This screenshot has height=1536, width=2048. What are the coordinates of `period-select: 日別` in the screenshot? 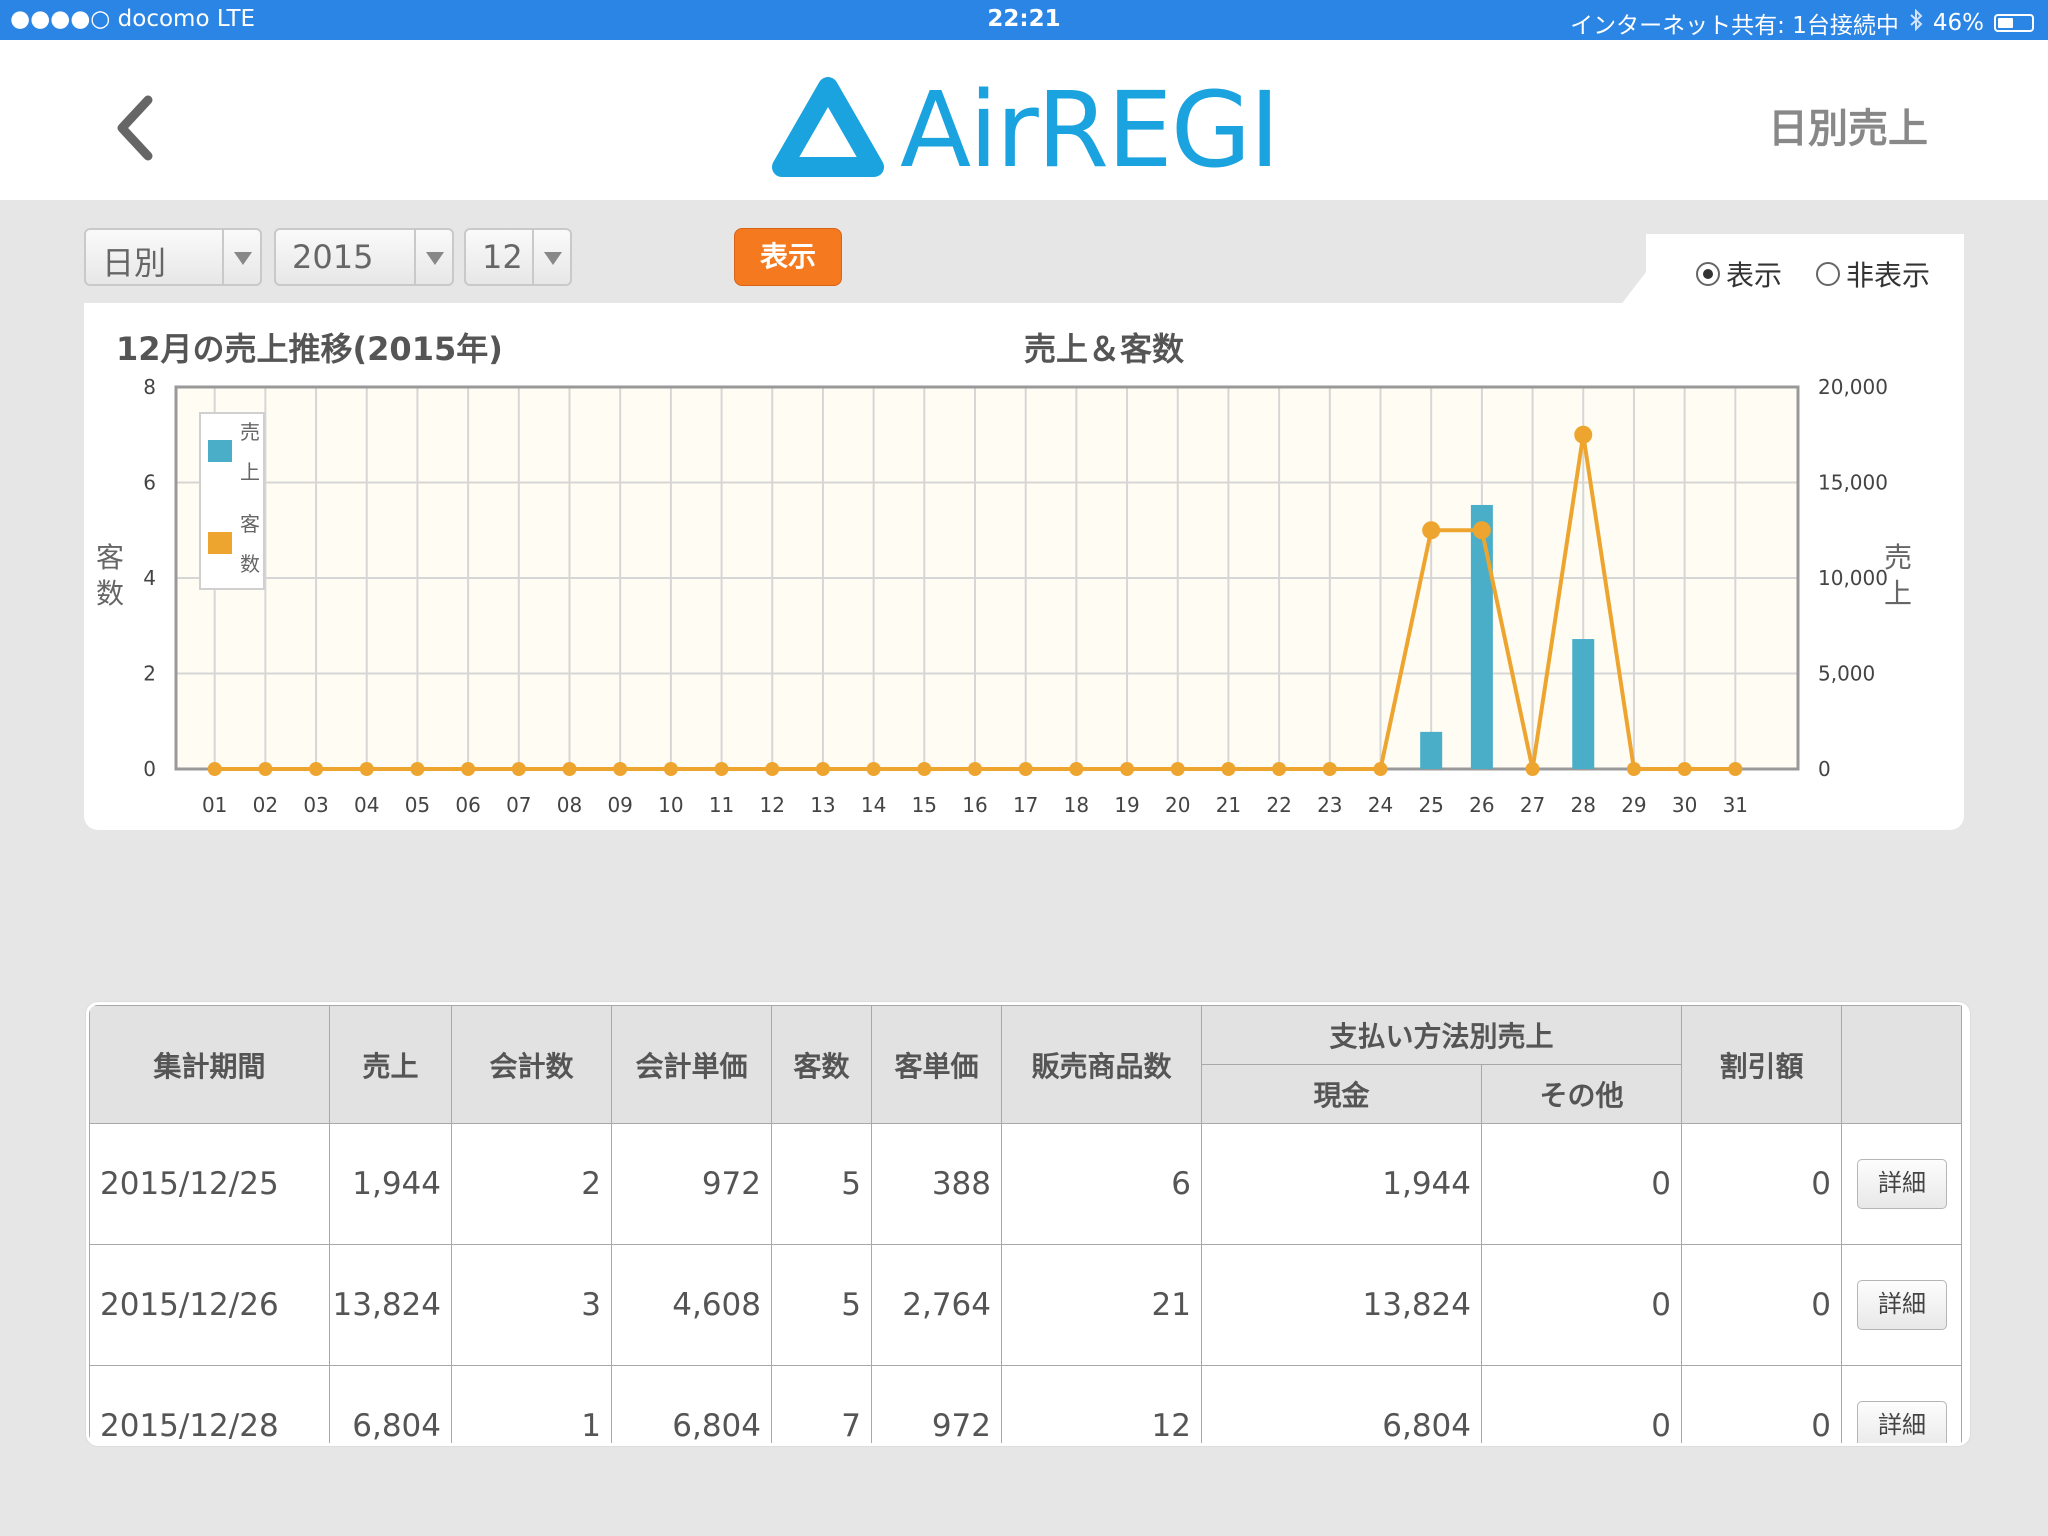 It's located at (173, 257).